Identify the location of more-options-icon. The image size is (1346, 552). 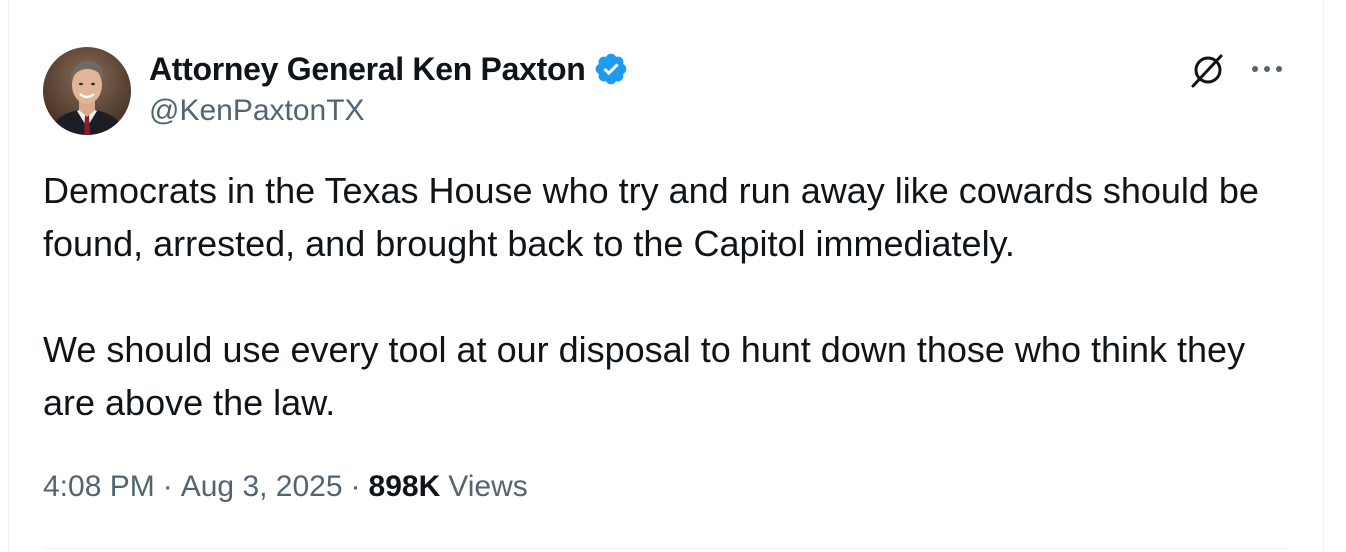
(1267, 69).